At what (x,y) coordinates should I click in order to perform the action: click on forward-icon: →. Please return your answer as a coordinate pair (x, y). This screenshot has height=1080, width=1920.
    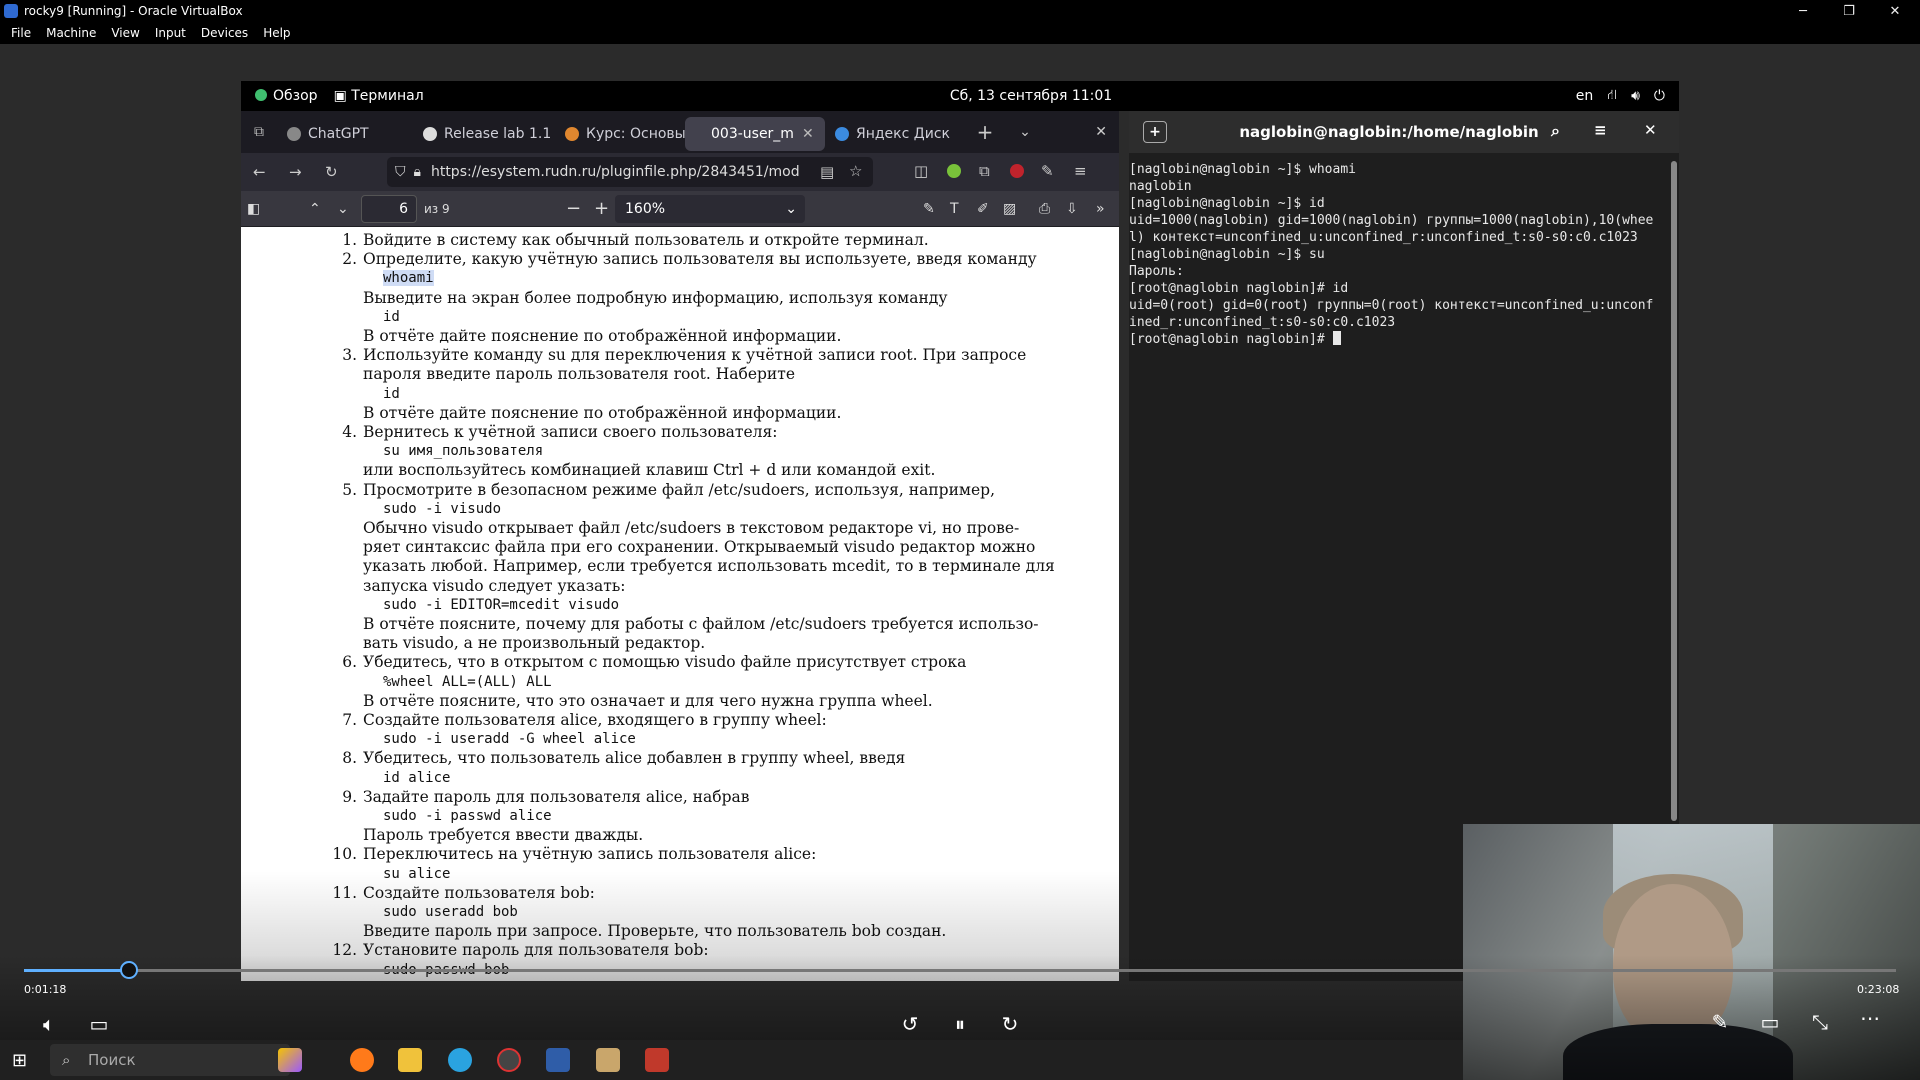
    Looking at the image, I should click on (295, 172).